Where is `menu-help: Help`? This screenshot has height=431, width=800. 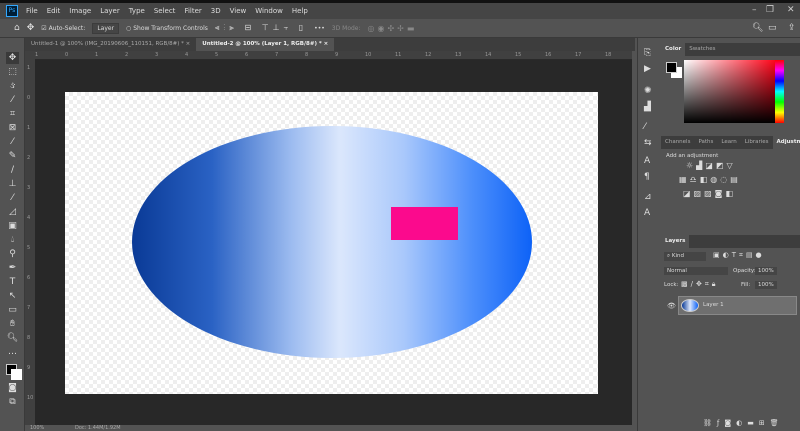
menu-help: Help is located at coordinates (300, 11).